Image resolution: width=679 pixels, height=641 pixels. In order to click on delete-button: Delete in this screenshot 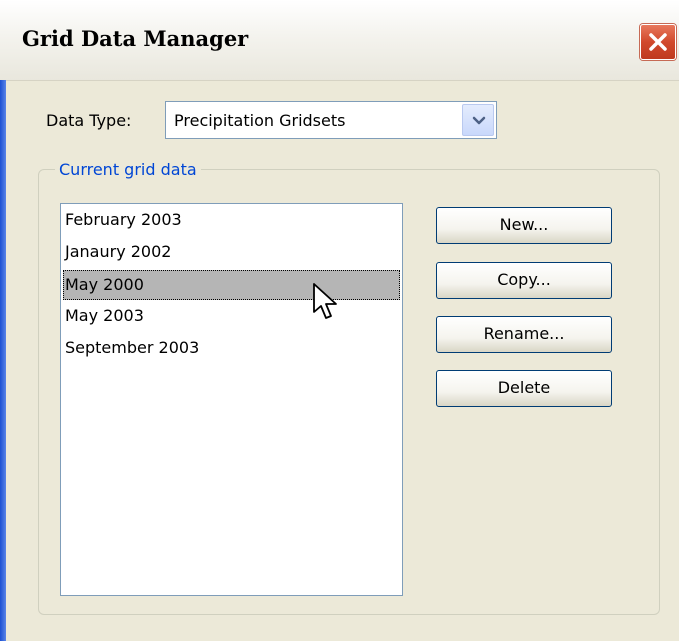, I will do `click(524, 388)`.